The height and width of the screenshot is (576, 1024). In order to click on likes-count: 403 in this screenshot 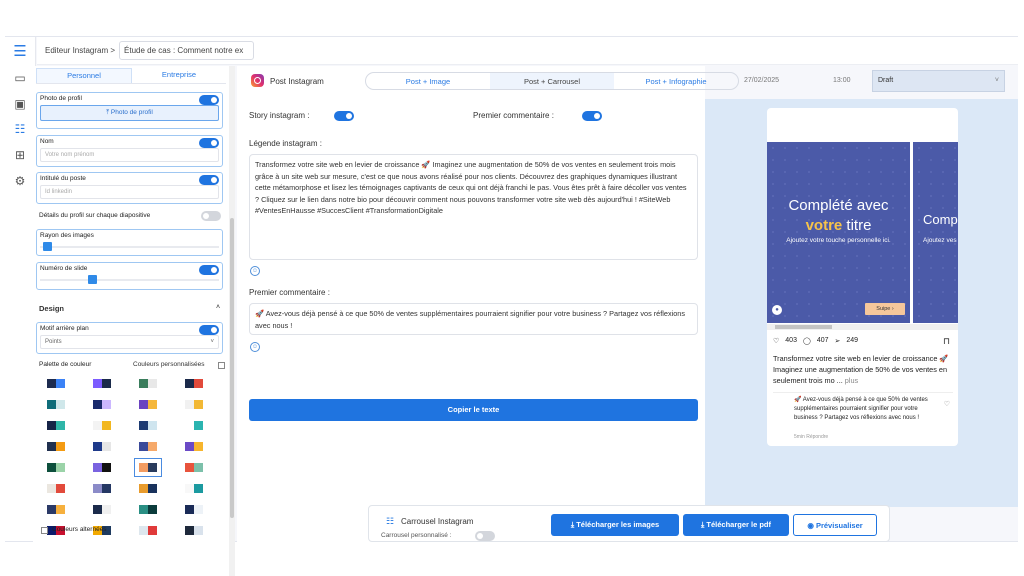, I will do `click(791, 340)`.